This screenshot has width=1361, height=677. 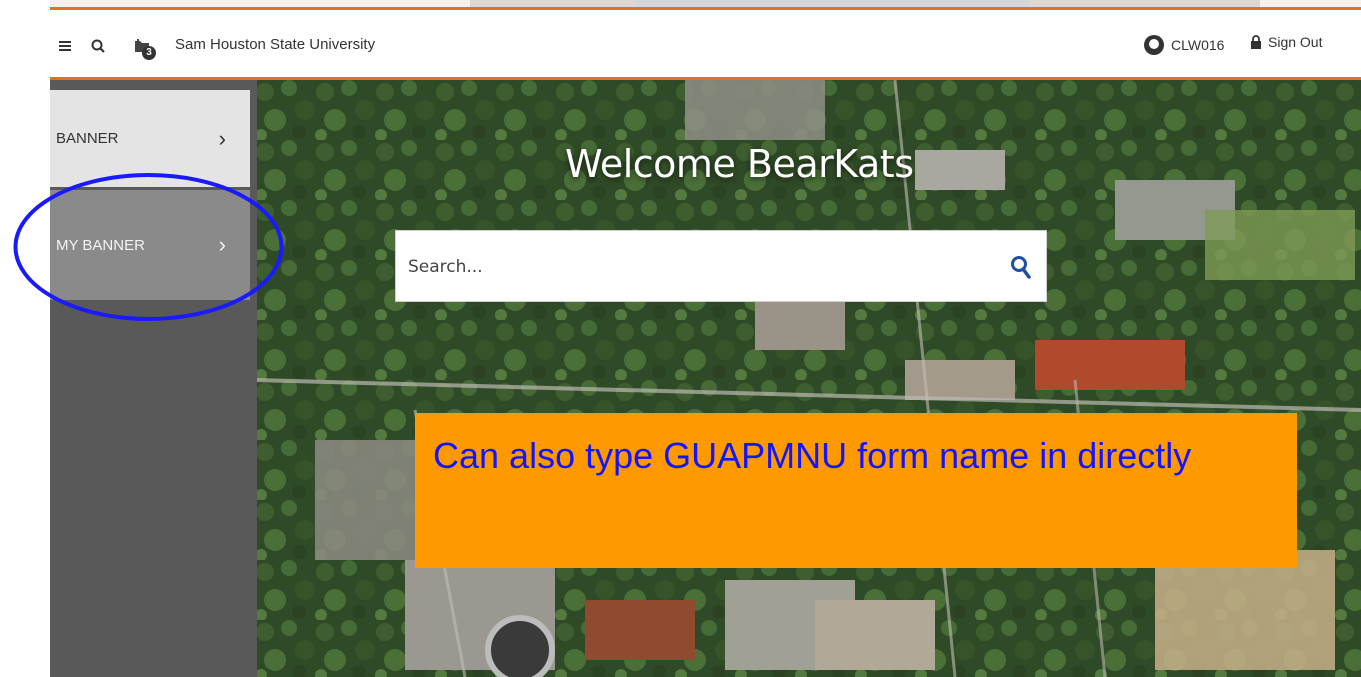 I want to click on sidebar-item-label: BANNER, so click(x=87, y=138).